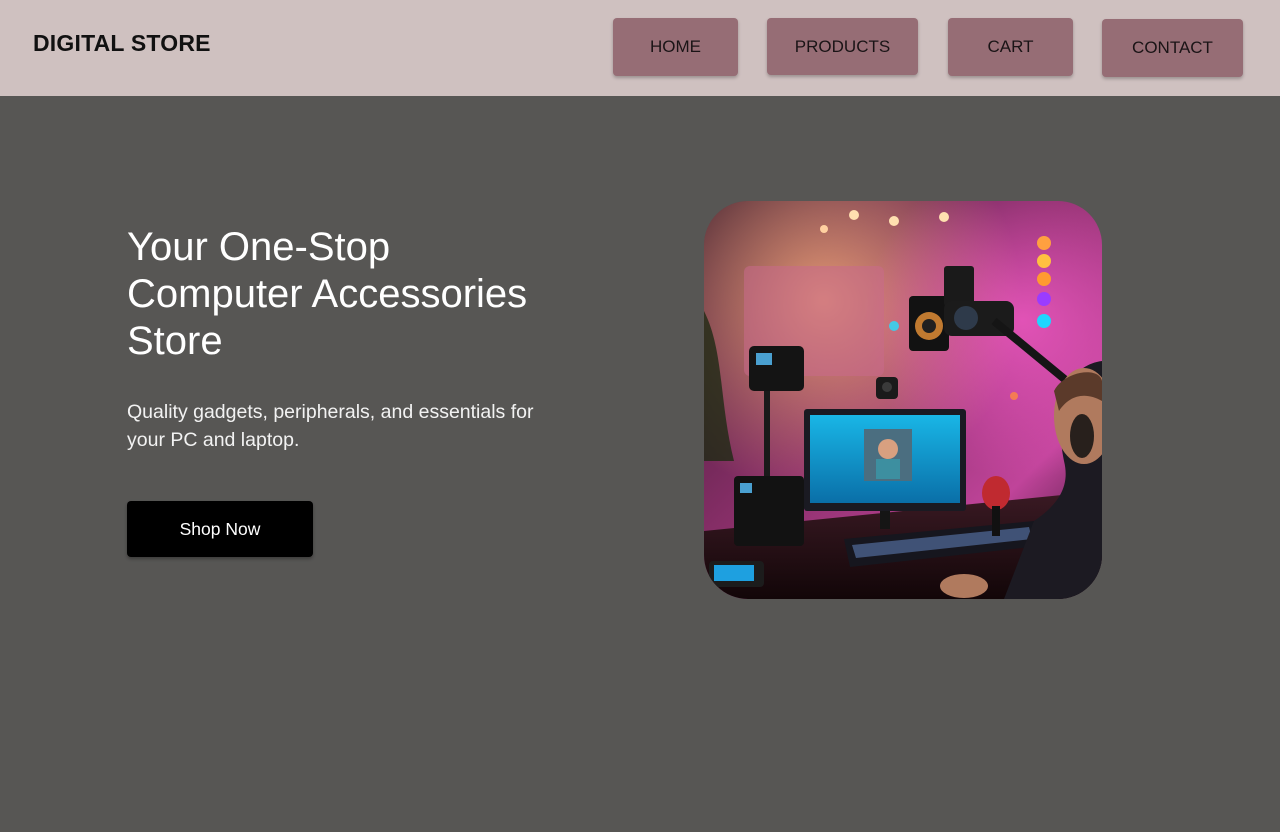  I want to click on nav-products-button: PRODUCTS, so click(842, 46).